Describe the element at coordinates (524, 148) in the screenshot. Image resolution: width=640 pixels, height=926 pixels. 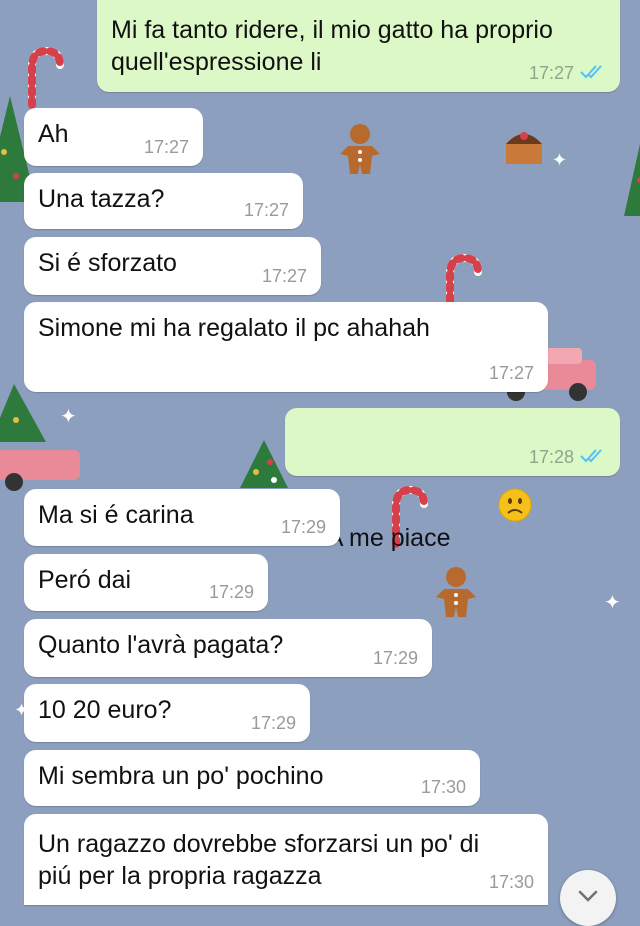
I see `wallpaper-cake-icon` at that location.